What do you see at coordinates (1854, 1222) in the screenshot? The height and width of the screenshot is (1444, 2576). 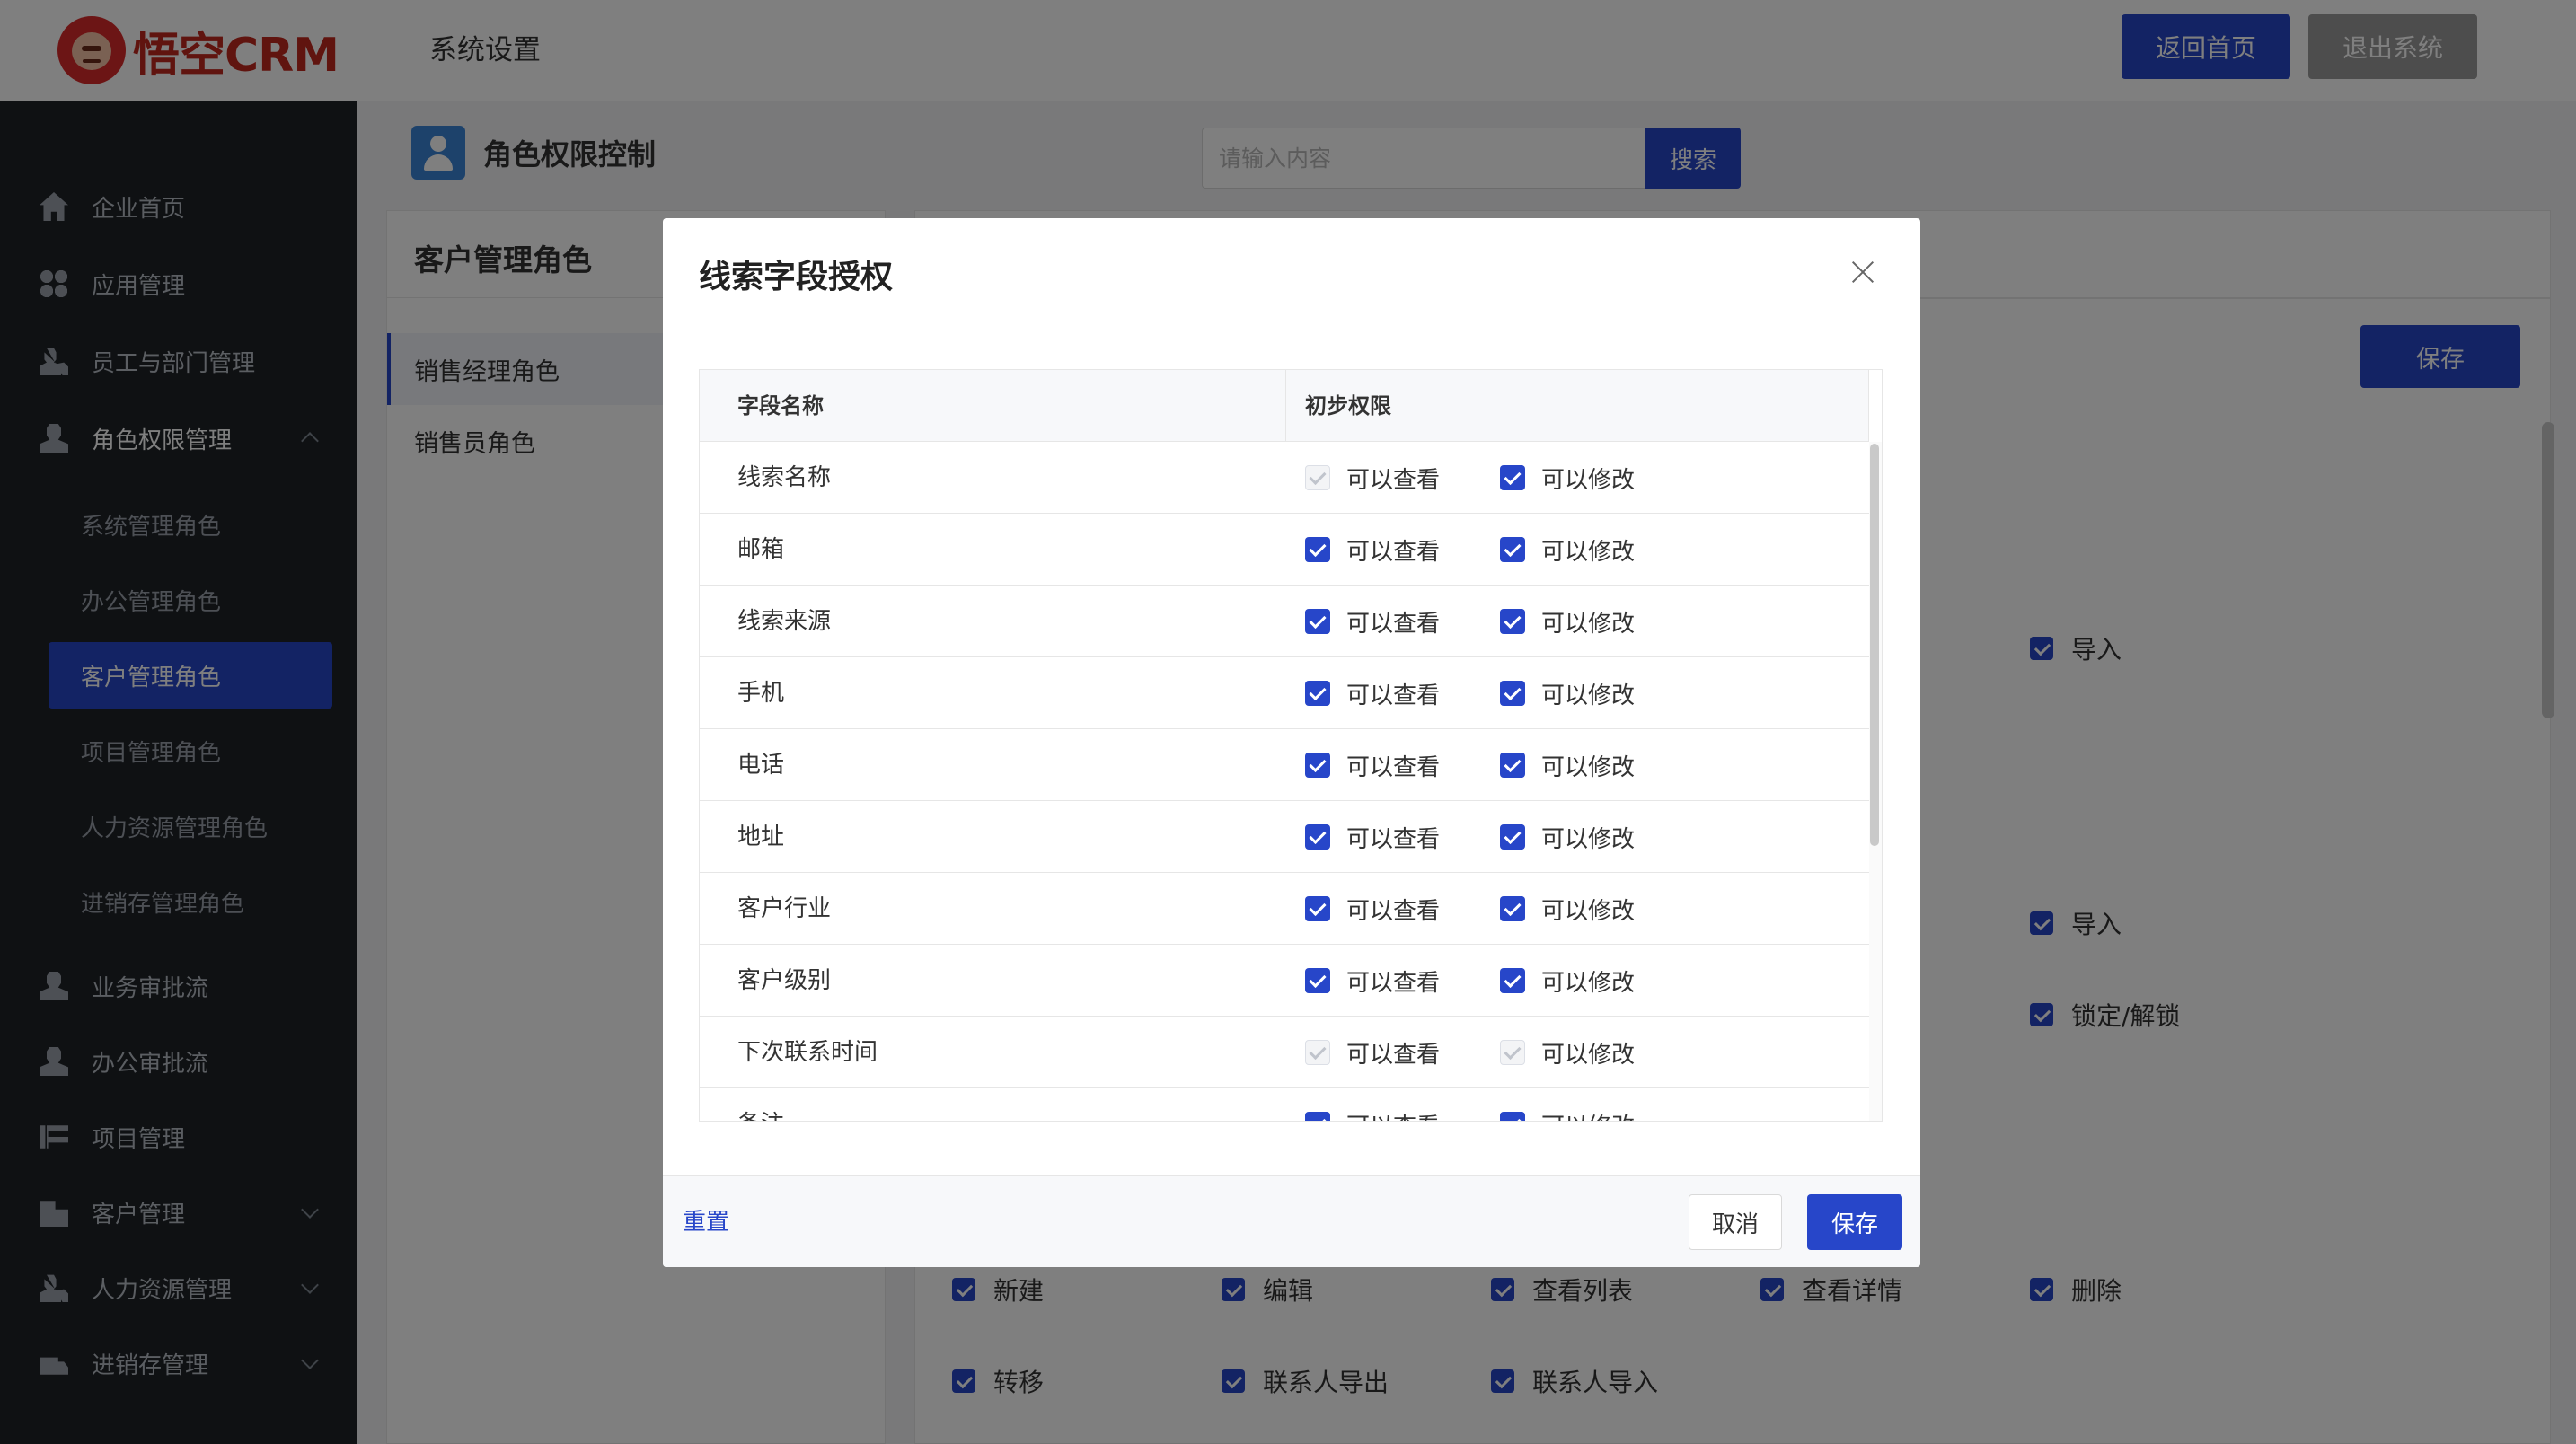 I see `save-button: 保存` at bounding box center [1854, 1222].